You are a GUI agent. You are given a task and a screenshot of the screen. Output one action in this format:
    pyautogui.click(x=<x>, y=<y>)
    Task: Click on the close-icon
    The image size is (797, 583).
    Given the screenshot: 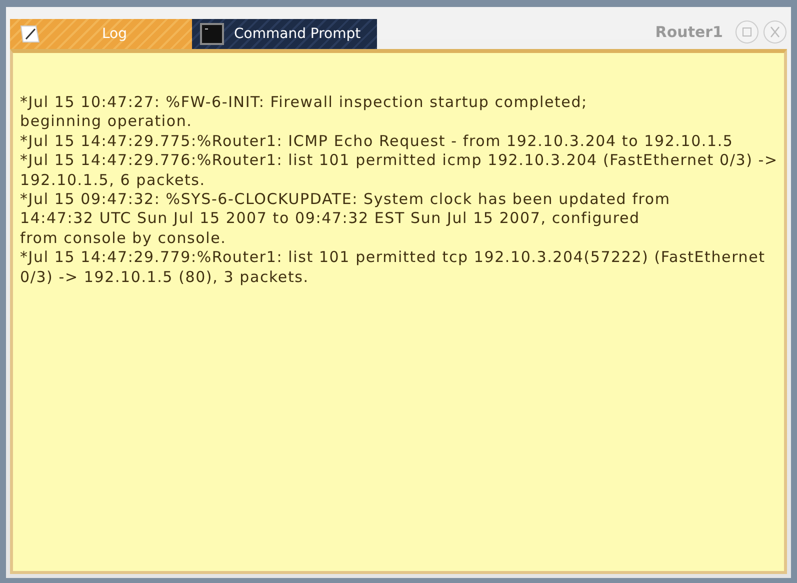 What is the action you would take?
    pyautogui.click(x=775, y=32)
    